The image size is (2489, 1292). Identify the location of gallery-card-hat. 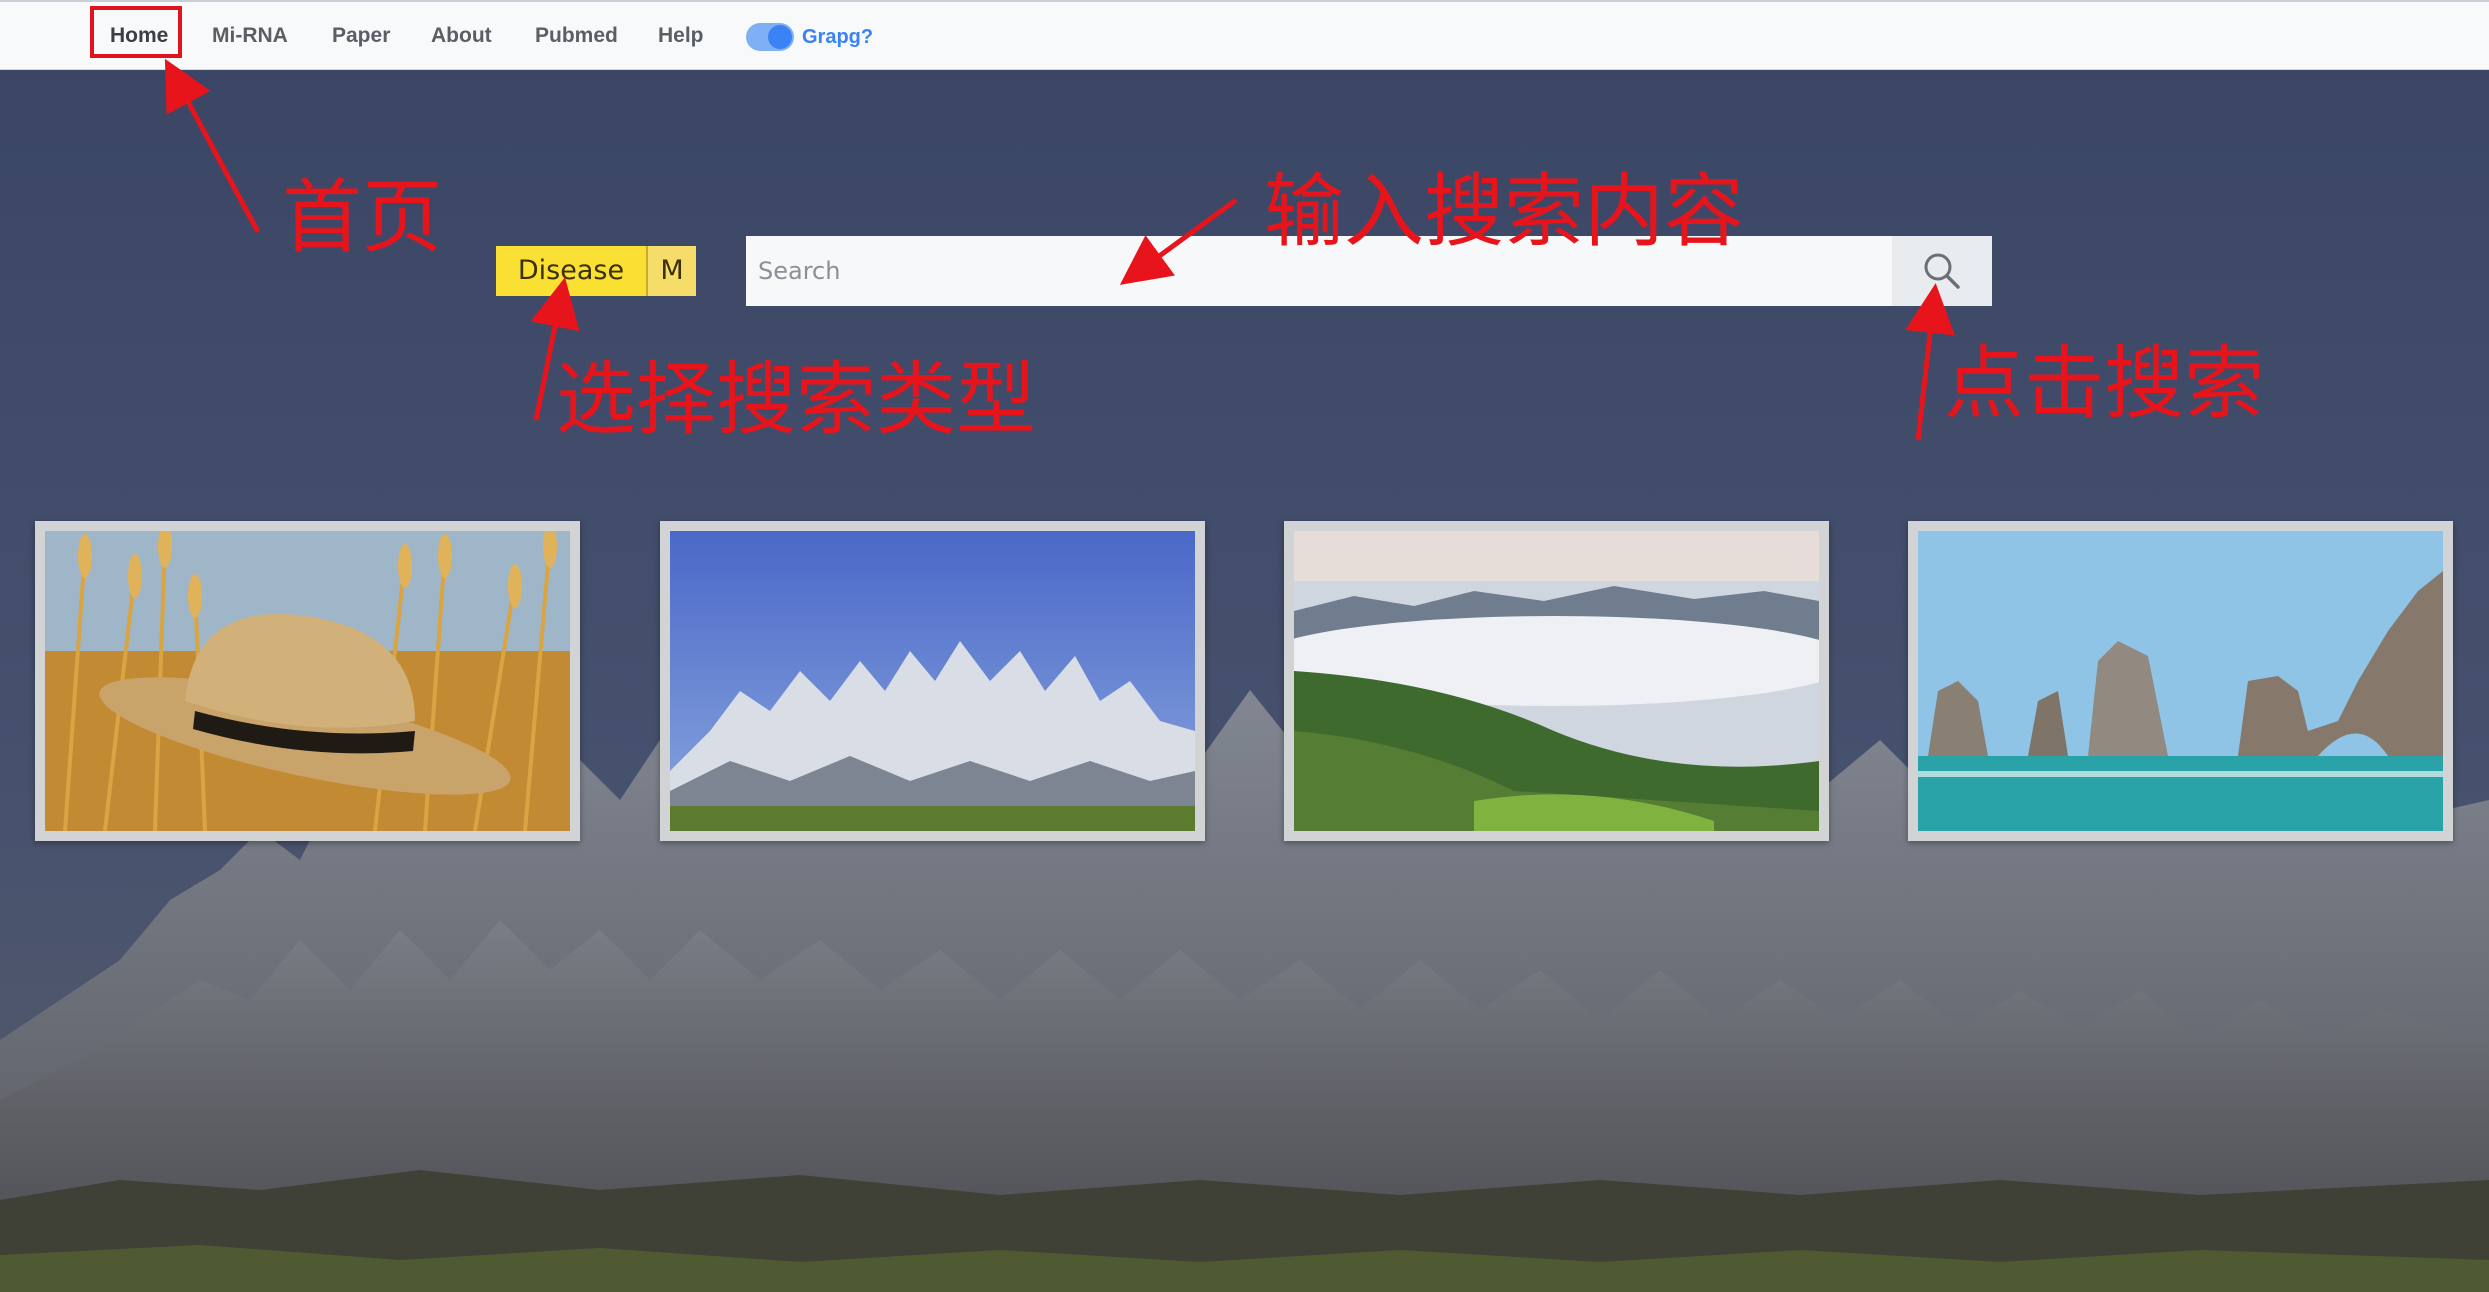
(307, 681).